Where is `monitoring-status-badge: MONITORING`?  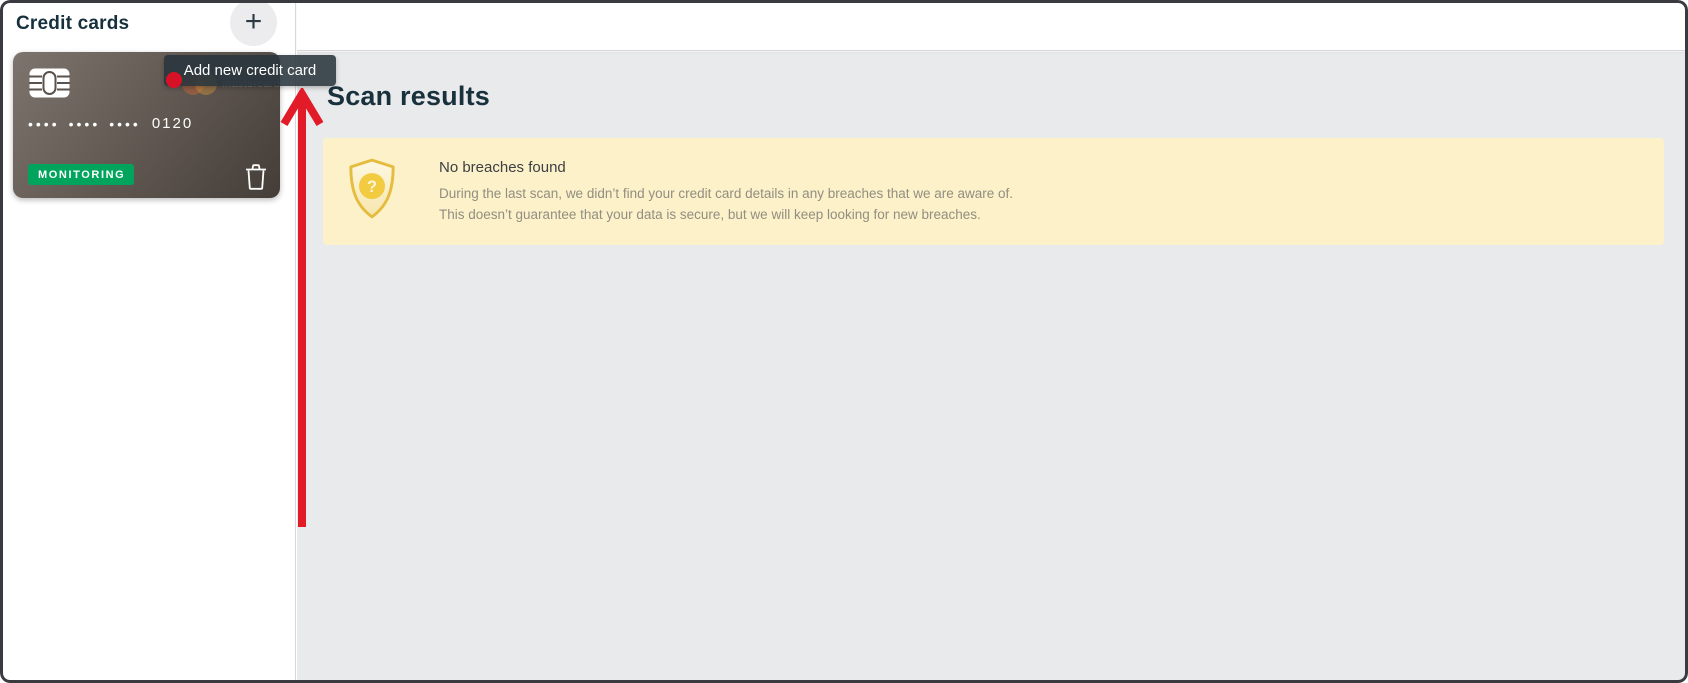 monitoring-status-badge: MONITORING is located at coordinates (81, 174).